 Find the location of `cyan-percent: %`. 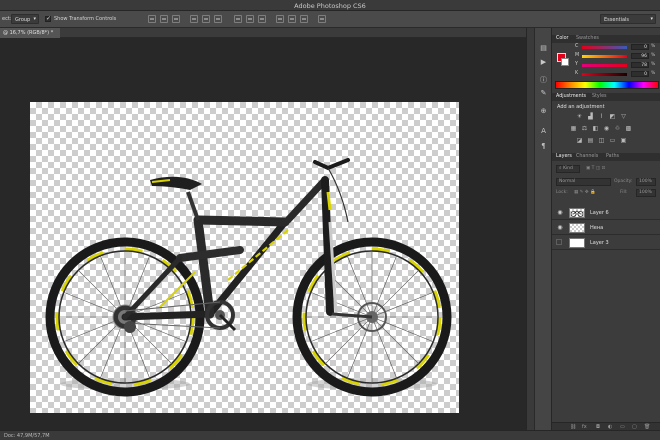

cyan-percent: % is located at coordinates (653, 46).